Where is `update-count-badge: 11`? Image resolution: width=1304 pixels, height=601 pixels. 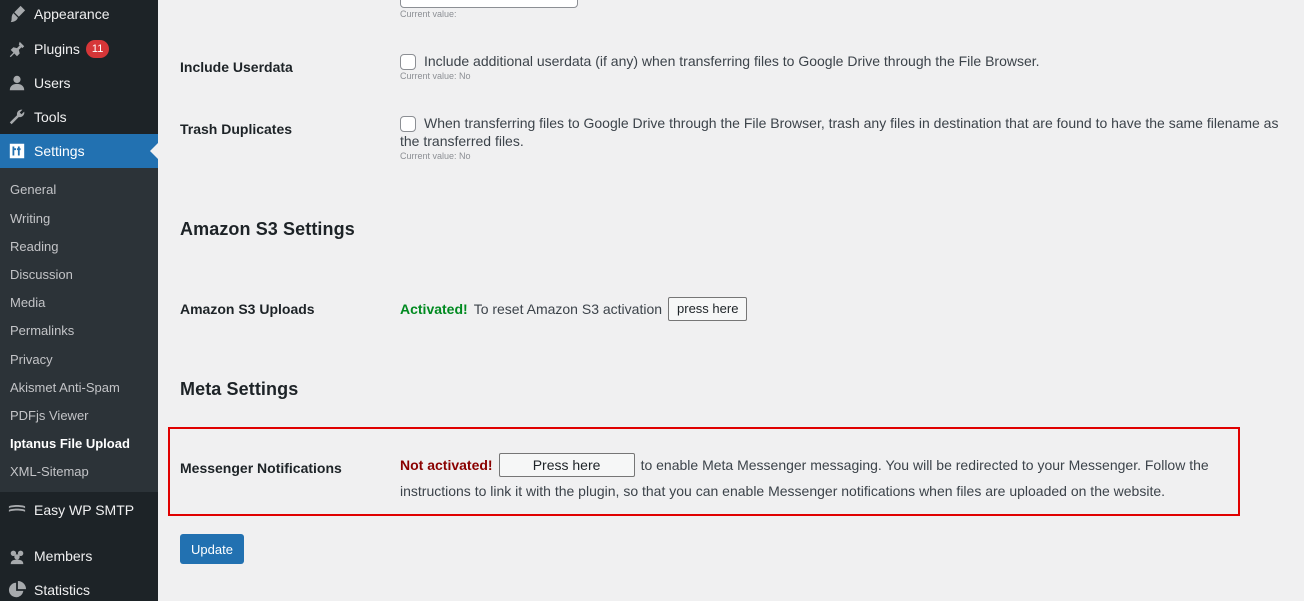
update-count-badge: 11 is located at coordinates (97, 49).